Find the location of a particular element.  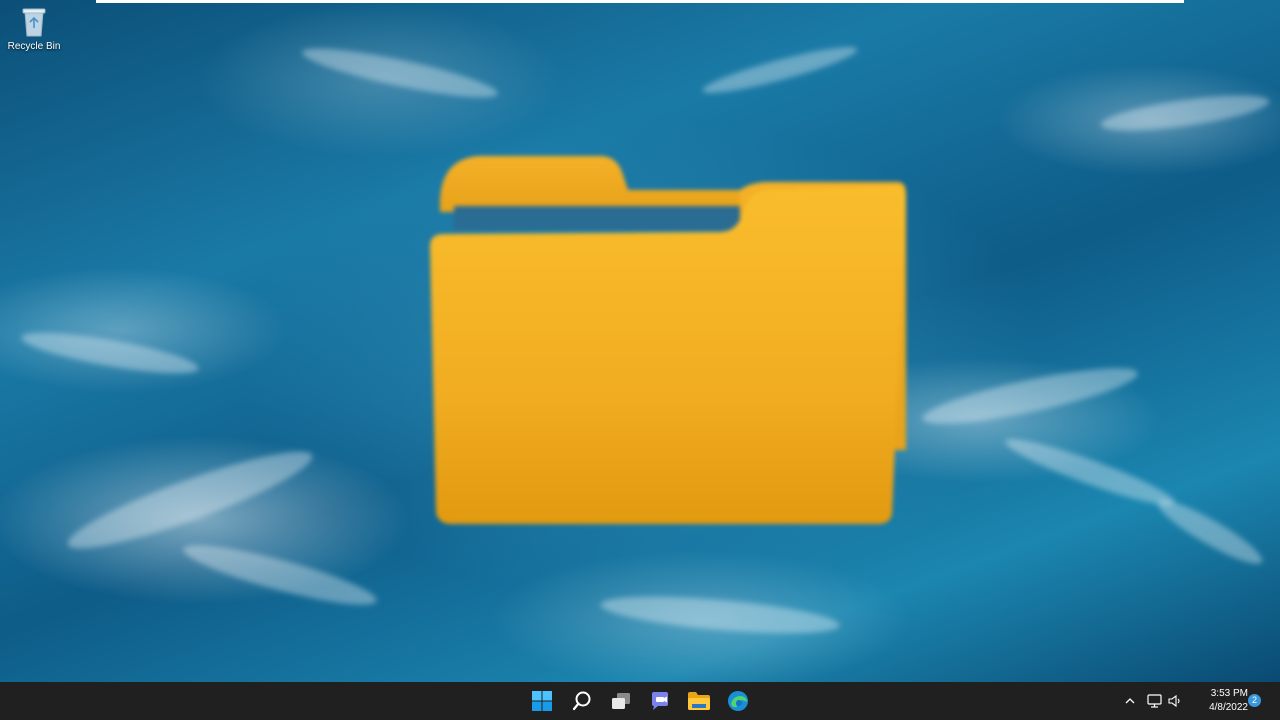

recycle-bin-label: Recycle Bin is located at coordinates (34, 46).